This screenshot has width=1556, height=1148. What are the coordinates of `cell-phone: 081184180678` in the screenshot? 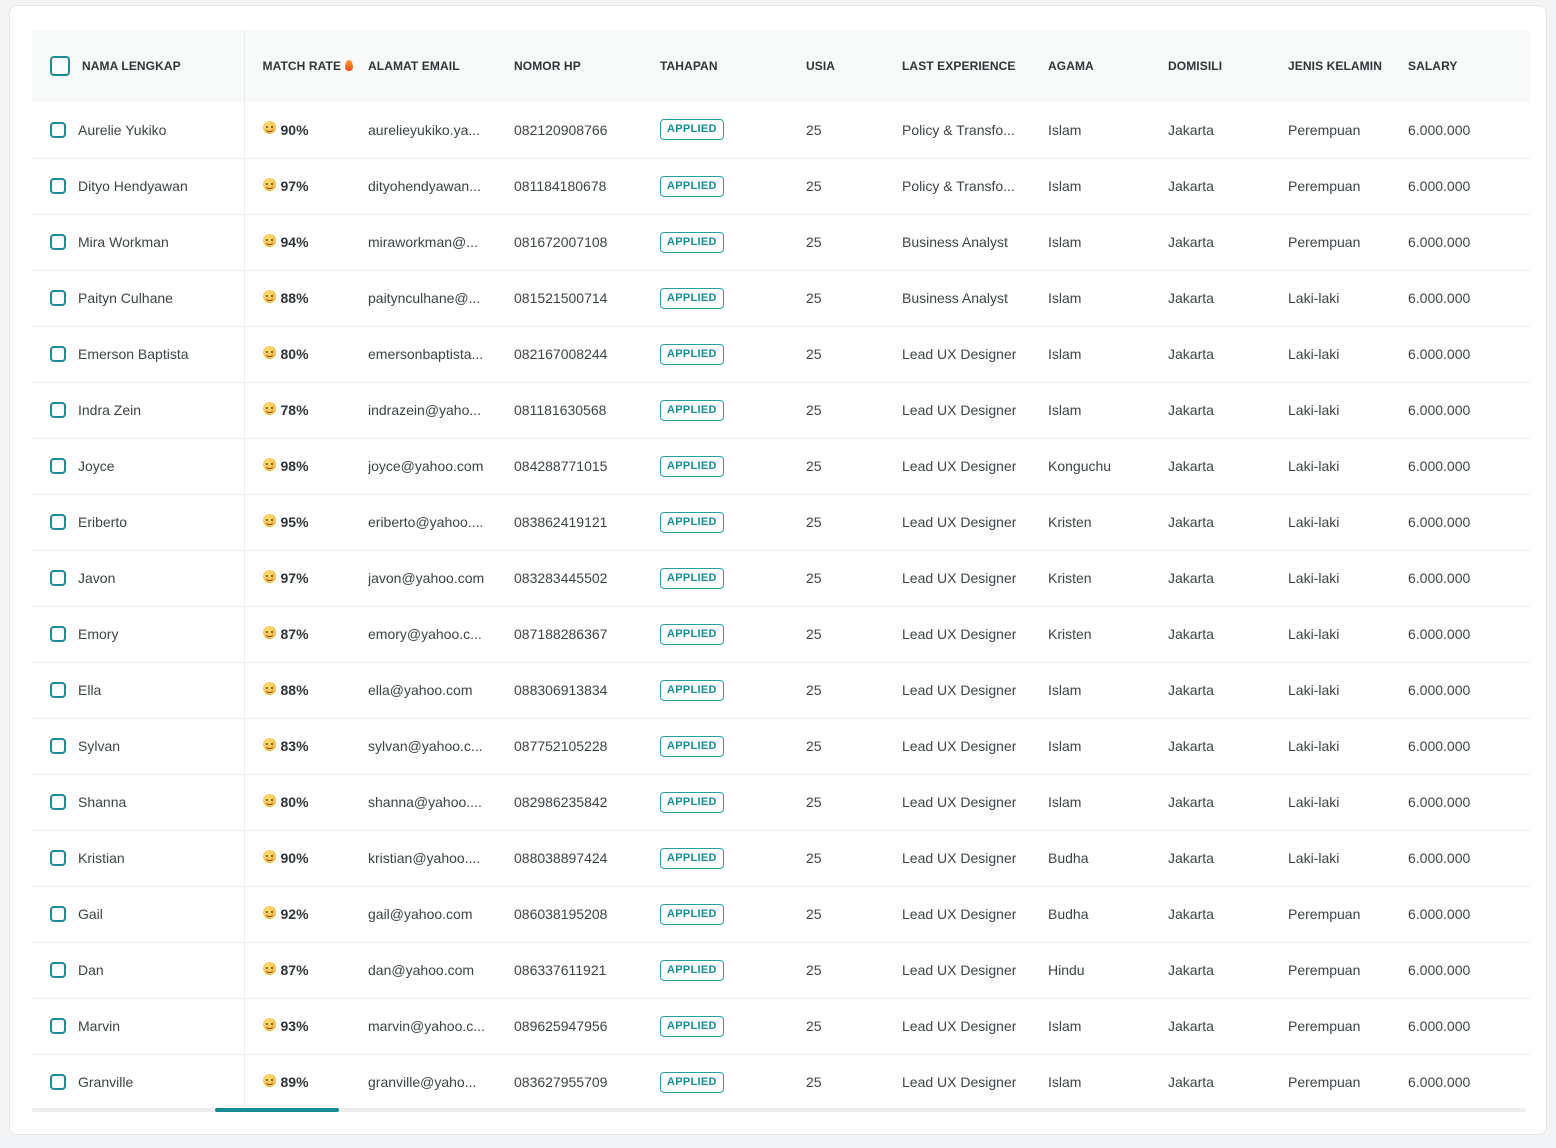 It's located at (587, 186).